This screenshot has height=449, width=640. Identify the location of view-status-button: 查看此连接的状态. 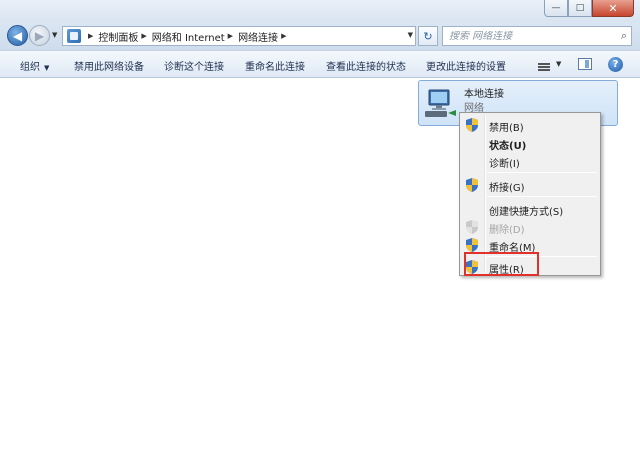
(366, 65).